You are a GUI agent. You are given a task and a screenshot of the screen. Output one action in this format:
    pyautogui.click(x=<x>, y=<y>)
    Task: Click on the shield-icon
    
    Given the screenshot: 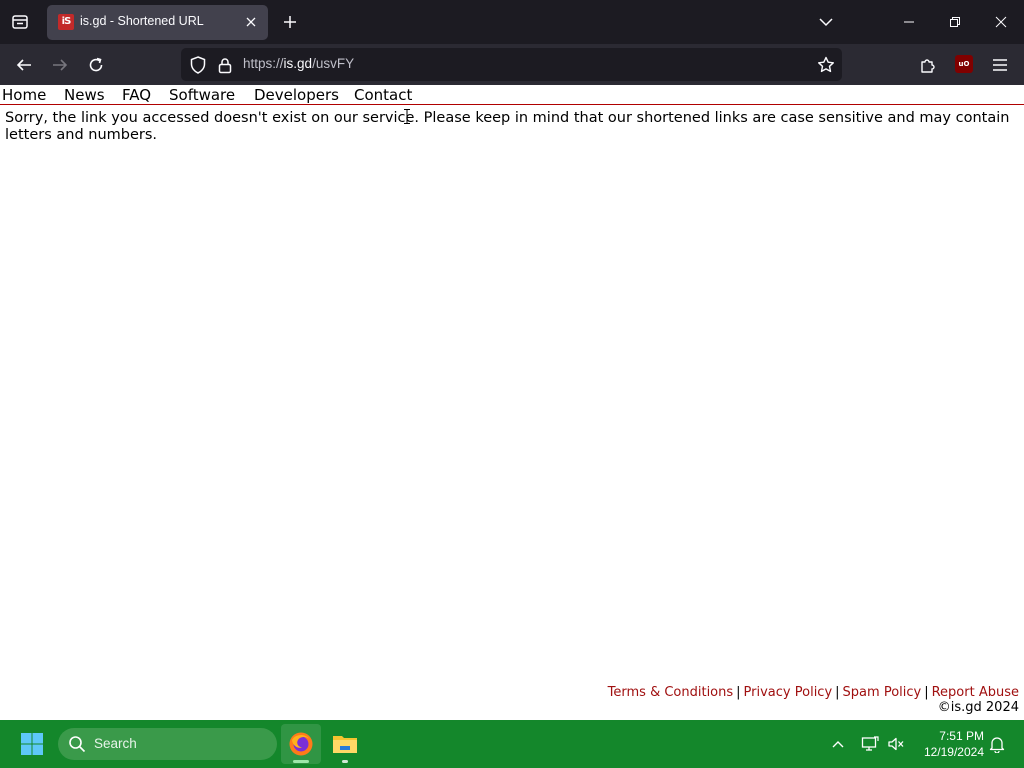 What is the action you would take?
    pyautogui.click(x=198, y=65)
    